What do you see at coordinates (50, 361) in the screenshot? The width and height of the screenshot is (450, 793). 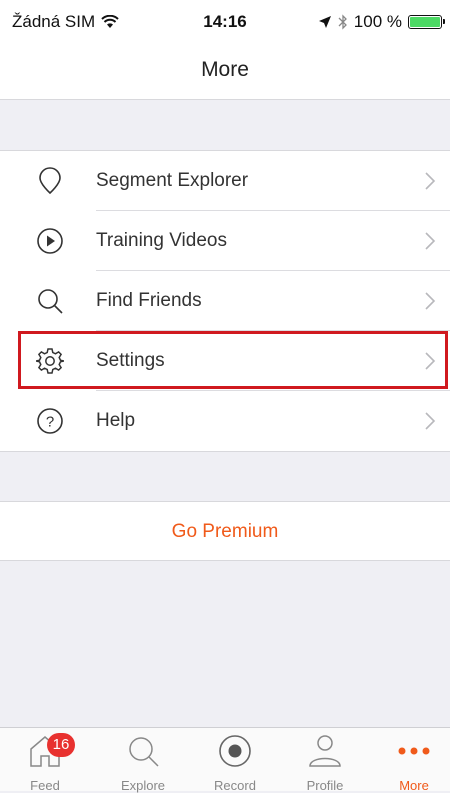 I see `gear-icon` at bounding box center [50, 361].